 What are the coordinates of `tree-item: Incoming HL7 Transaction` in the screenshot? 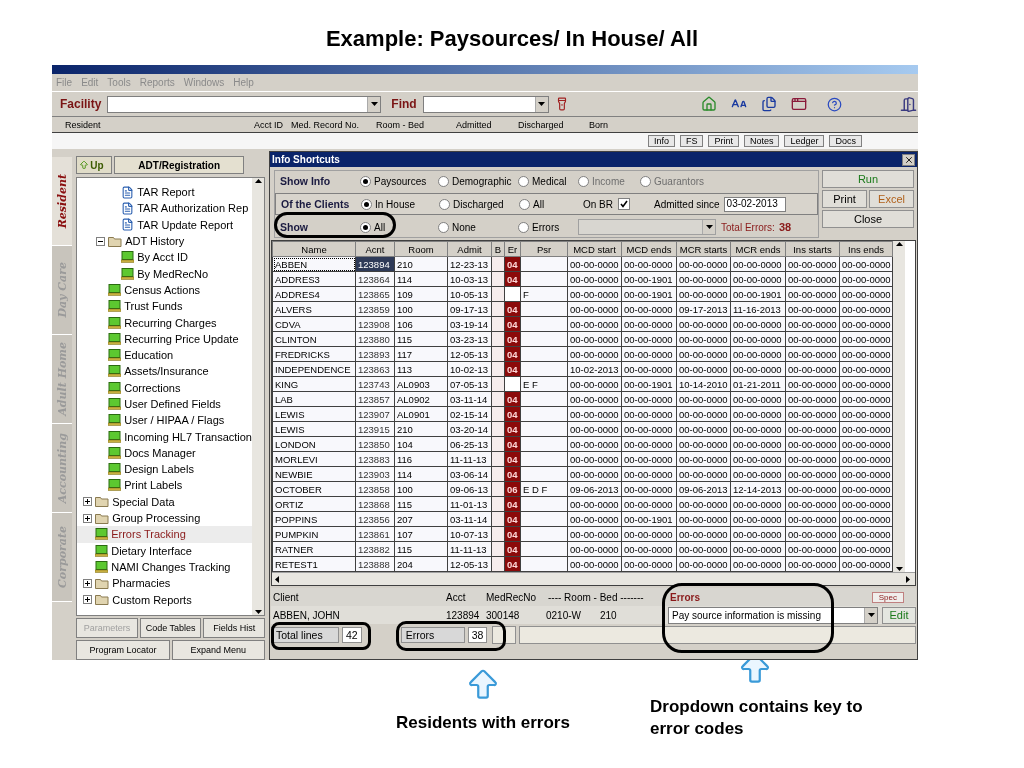 It's located at (164, 436).